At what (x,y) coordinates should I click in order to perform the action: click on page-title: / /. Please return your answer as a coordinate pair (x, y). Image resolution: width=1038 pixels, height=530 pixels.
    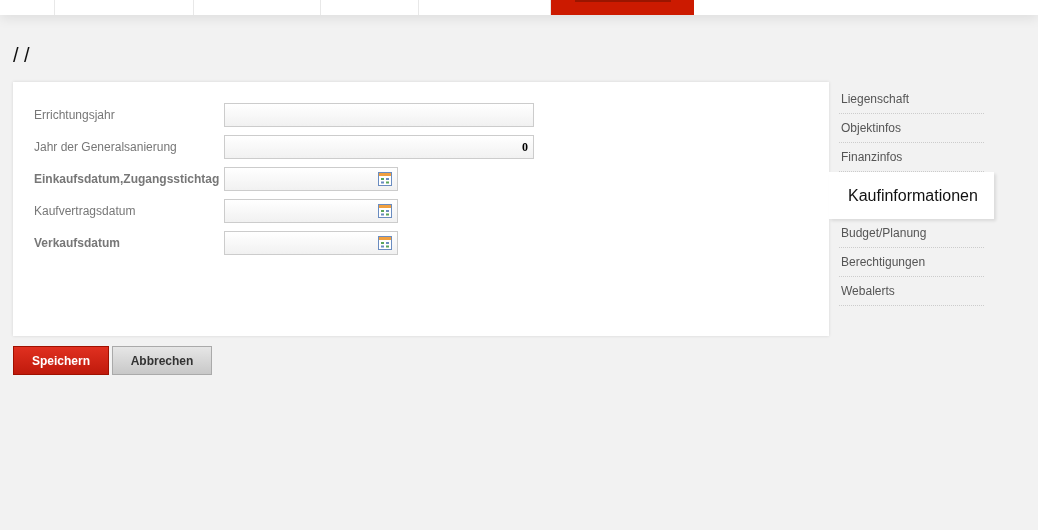
    Looking at the image, I should click on (22, 55).